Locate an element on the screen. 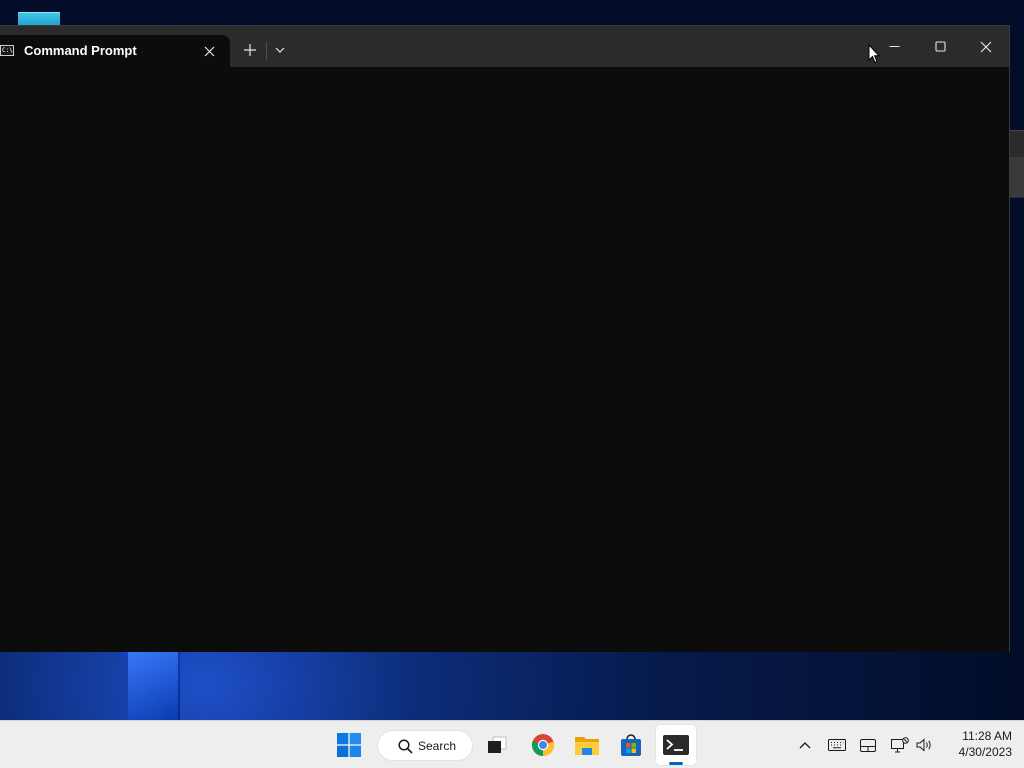 The image size is (1024, 768). terminal-icon is located at coordinates (676, 745).